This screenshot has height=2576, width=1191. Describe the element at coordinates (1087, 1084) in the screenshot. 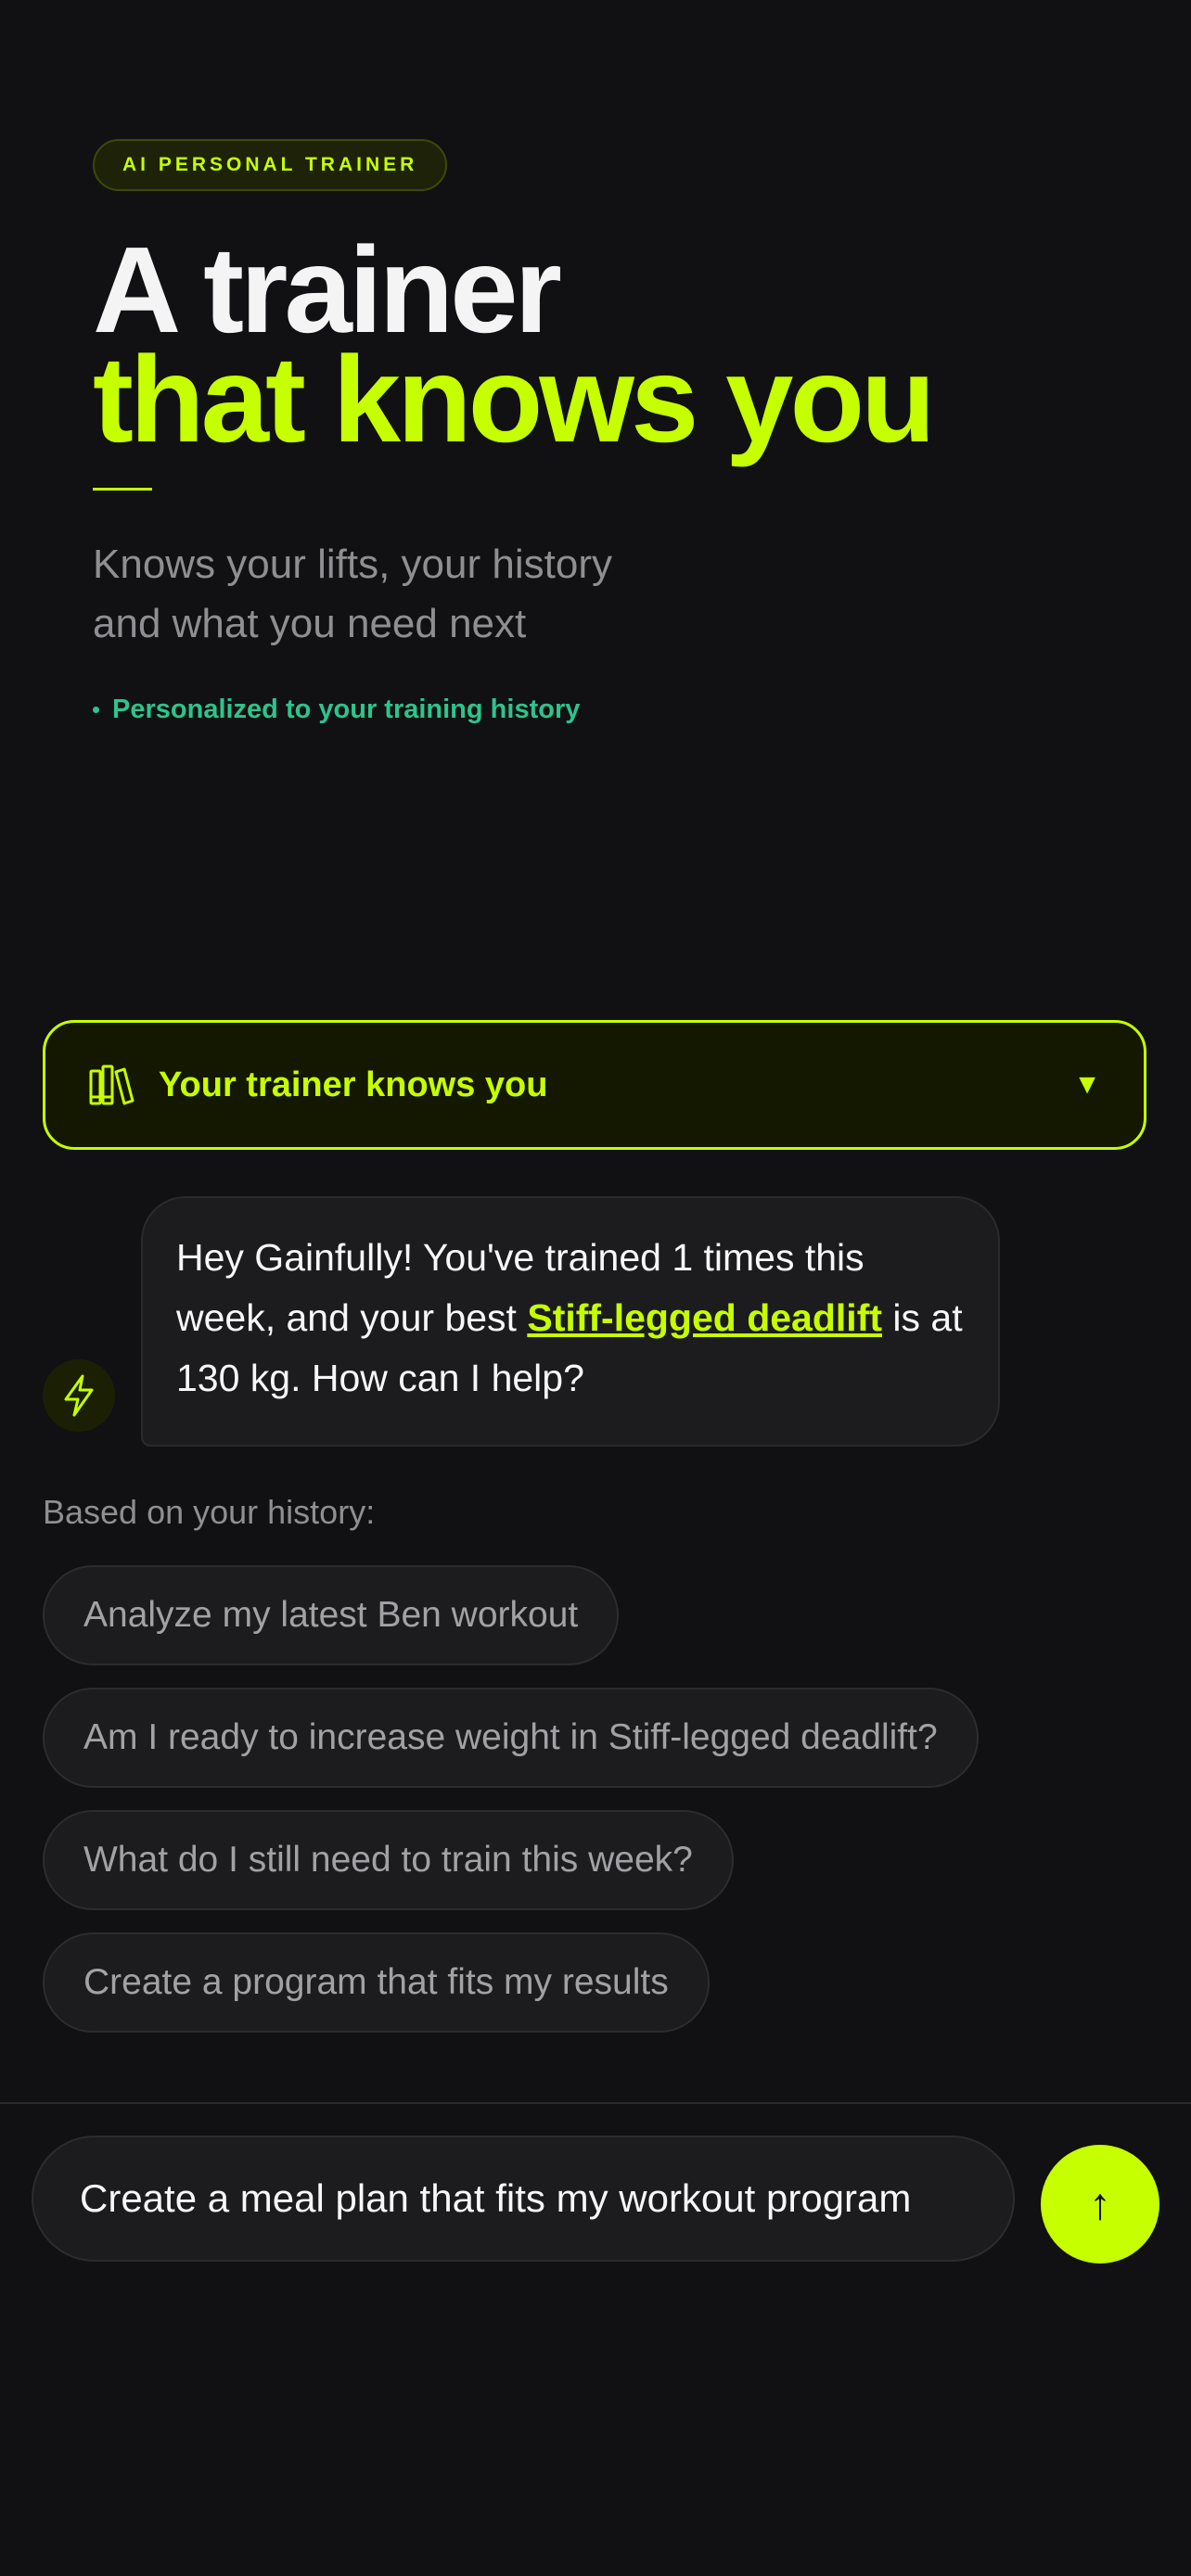

I see `chevron-down-icon: ▼` at that location.